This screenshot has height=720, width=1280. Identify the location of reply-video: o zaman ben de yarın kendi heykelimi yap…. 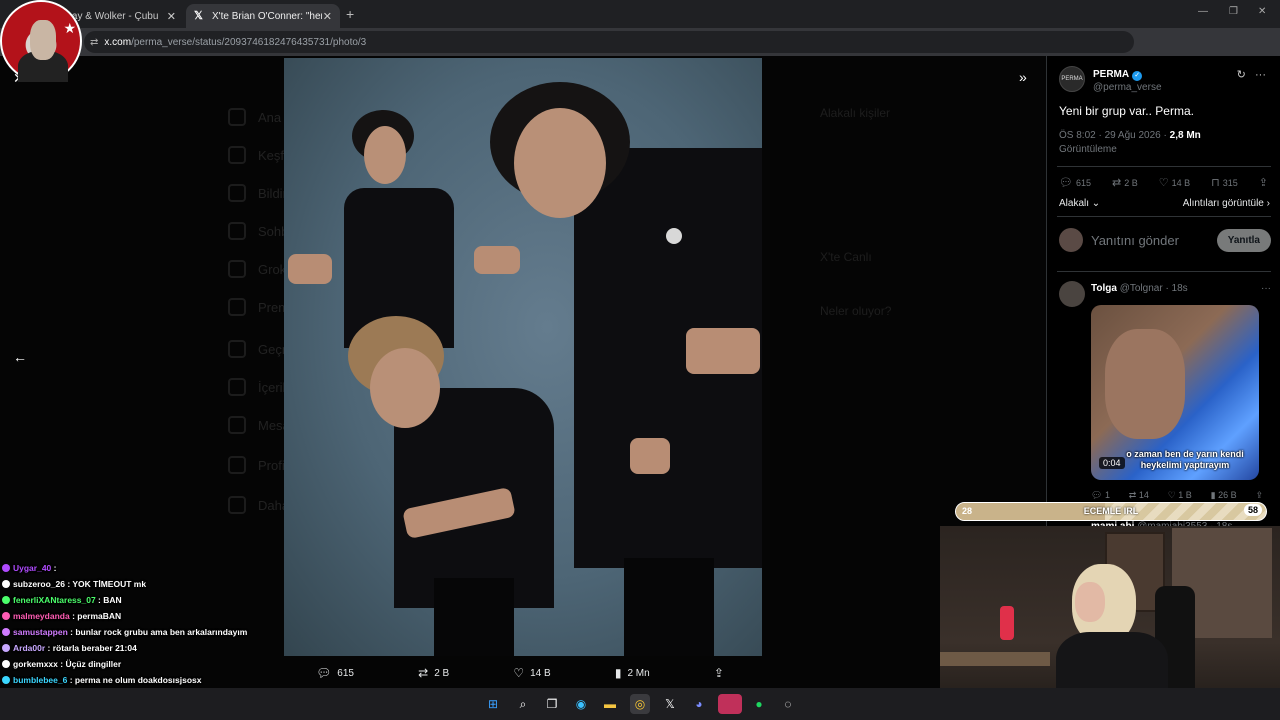
(1175, 392).